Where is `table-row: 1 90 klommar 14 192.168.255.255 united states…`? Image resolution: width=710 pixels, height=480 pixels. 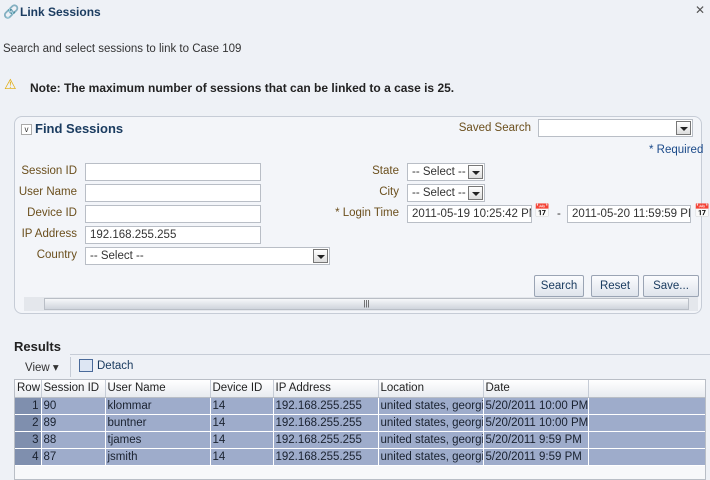
table-row: 1 90 klommar 14 192.168.255.255 united states… is located at coordinates (360, 406).